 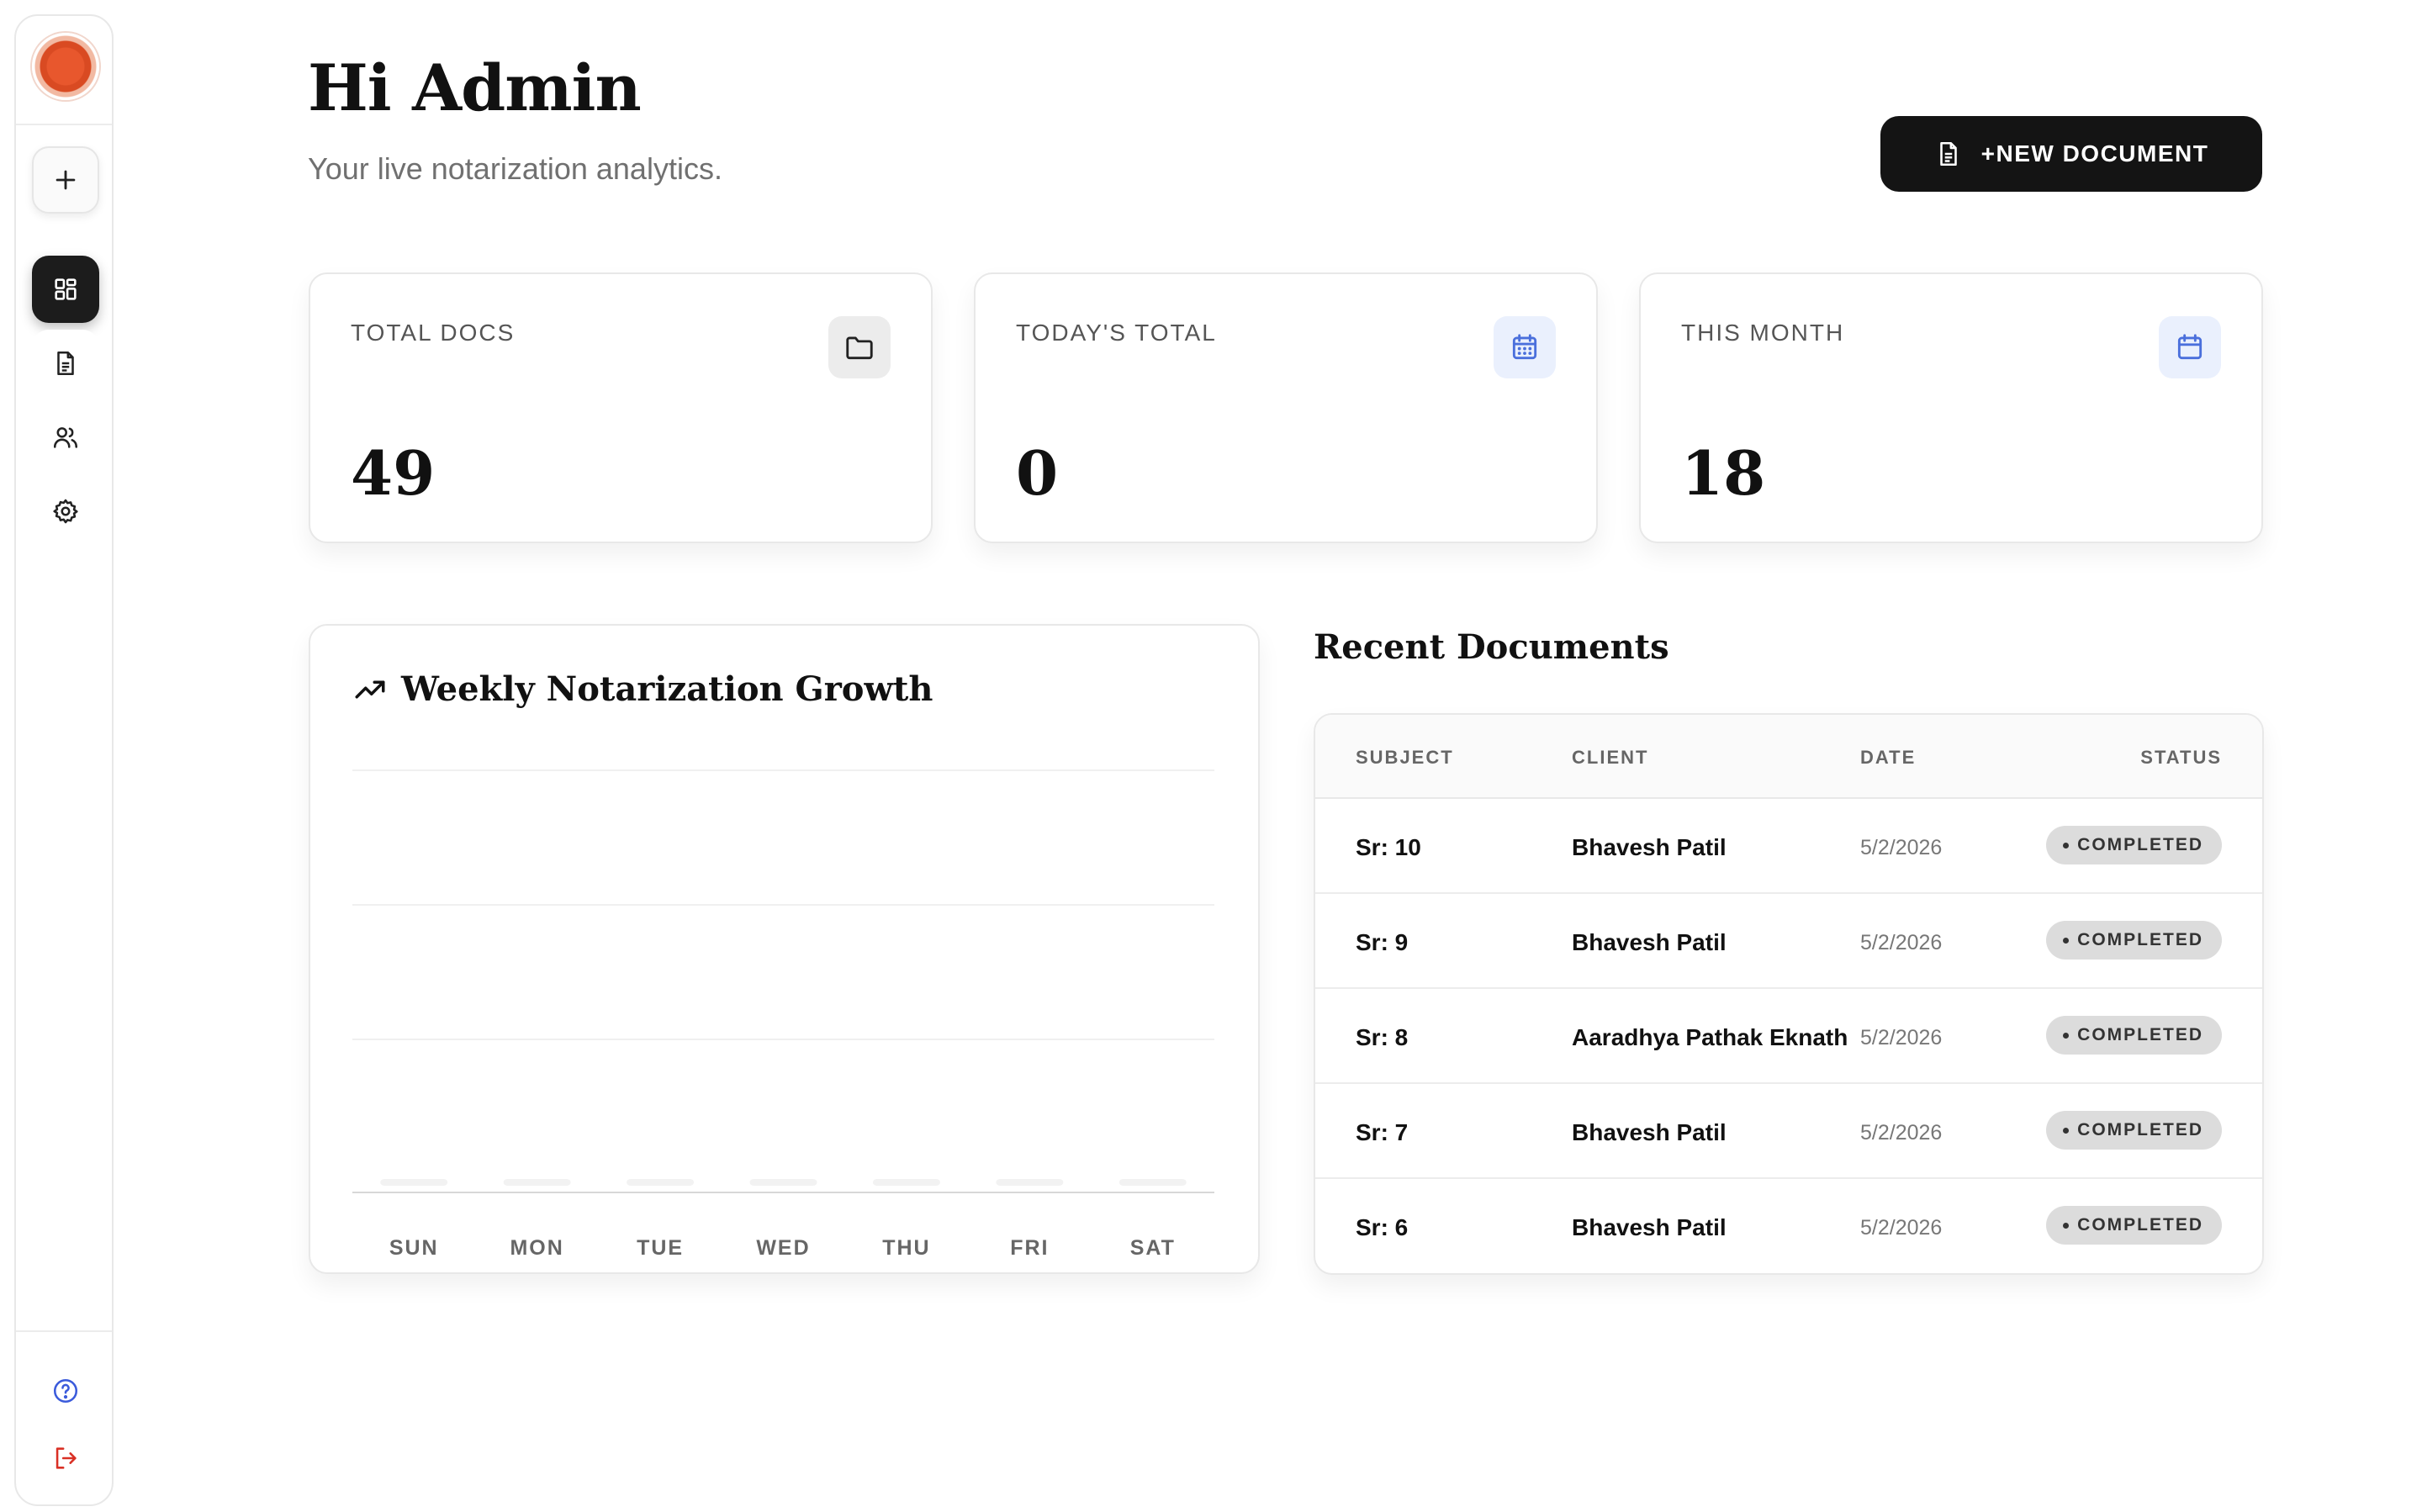 I want to click on weekly-bar-chart: SUN MON TUE WED THU FRI SAT, so click(x=783, y=1014).